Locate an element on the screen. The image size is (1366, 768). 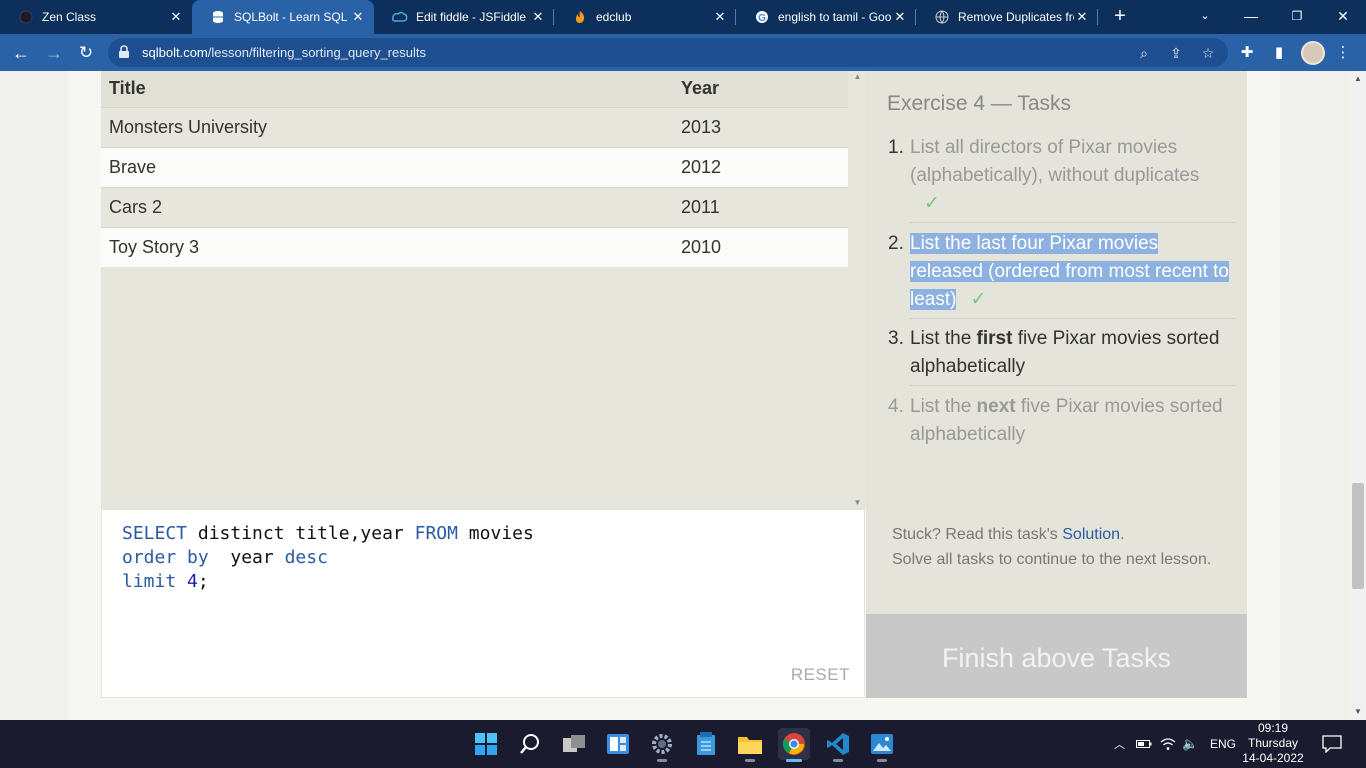
database-icon is located at coordinates (218, 17).